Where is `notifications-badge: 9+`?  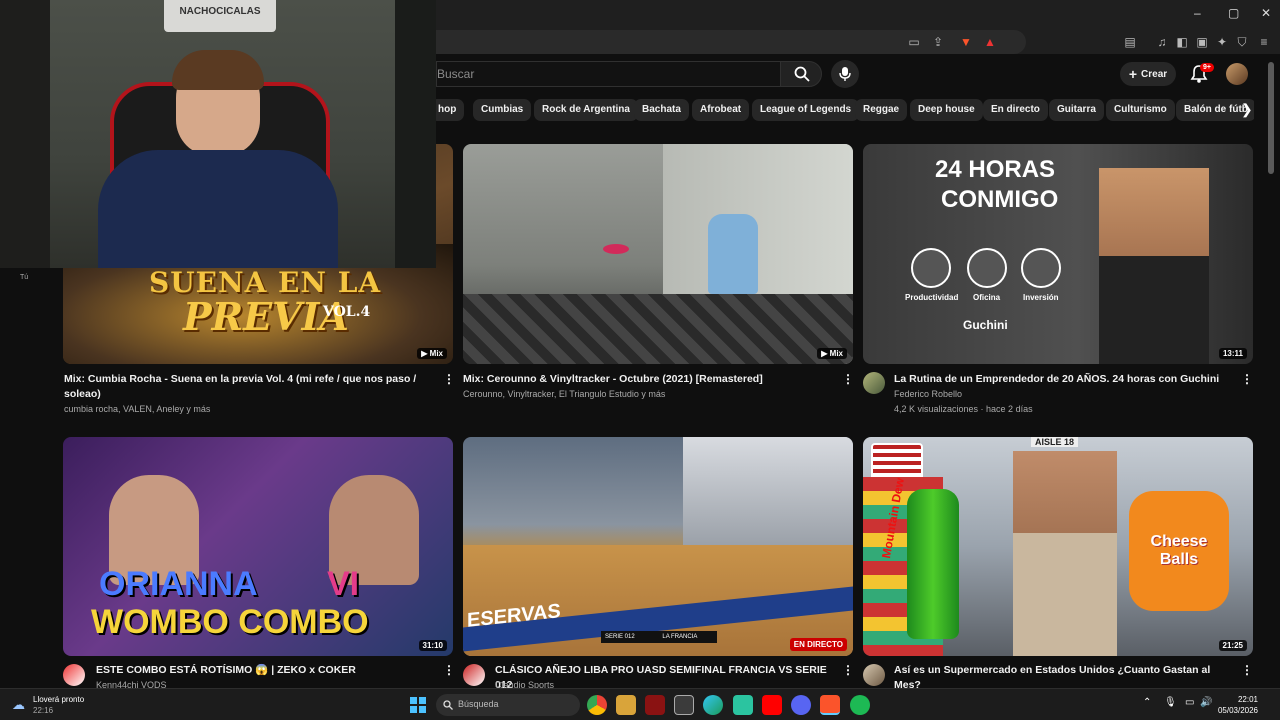 notifications-badge: 9+ is located at coordinates (1207, 67).